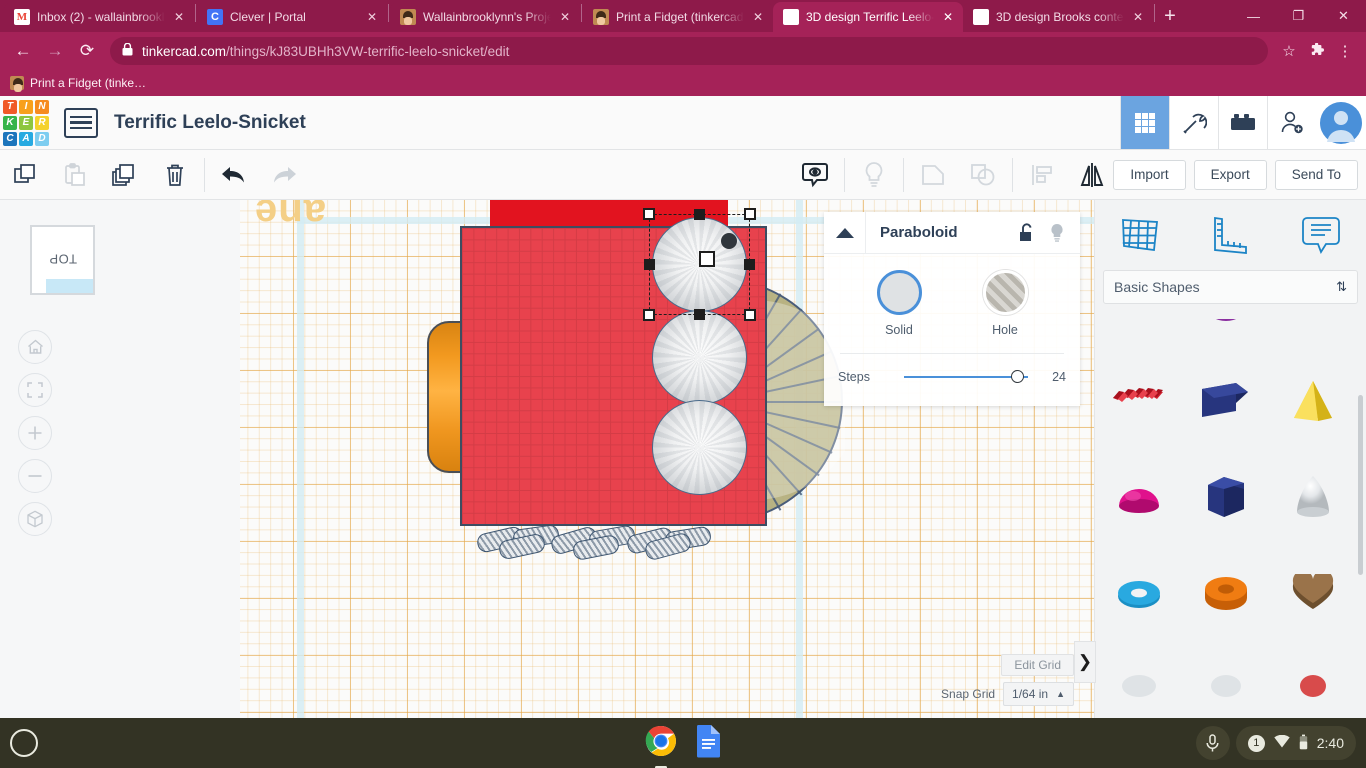  I want to click on grid-view-icon, so click(1144, 122).